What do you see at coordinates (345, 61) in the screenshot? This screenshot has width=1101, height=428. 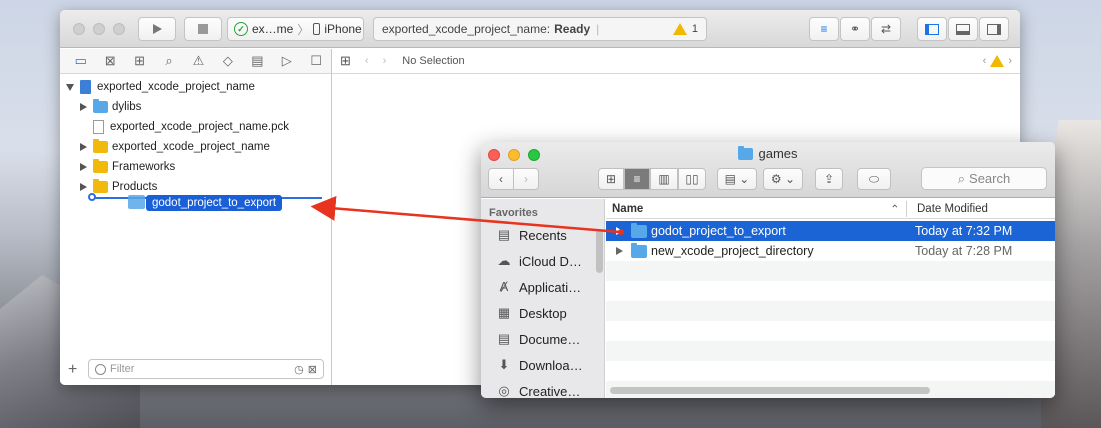 I see `related-items-icon: ⊞` at bounding box center [345, 61].